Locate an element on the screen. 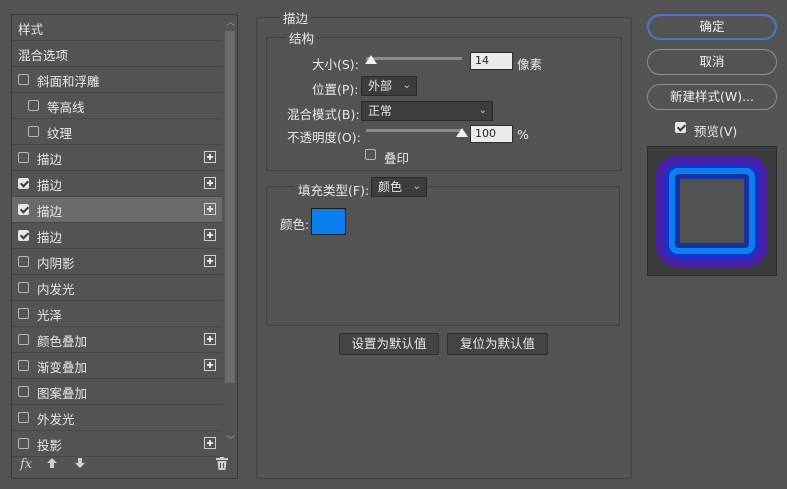 The image size is (787, 489). overprint-label: 叠印 is located at coordinates (397, 158).